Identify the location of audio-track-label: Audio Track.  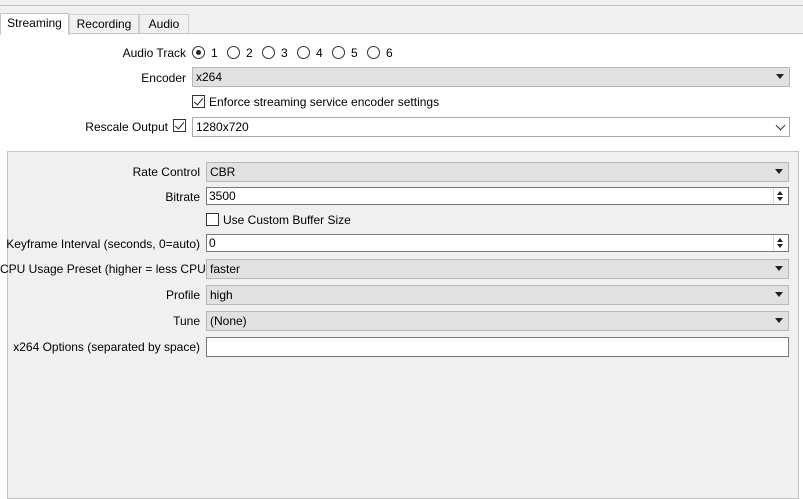
(154, 53).